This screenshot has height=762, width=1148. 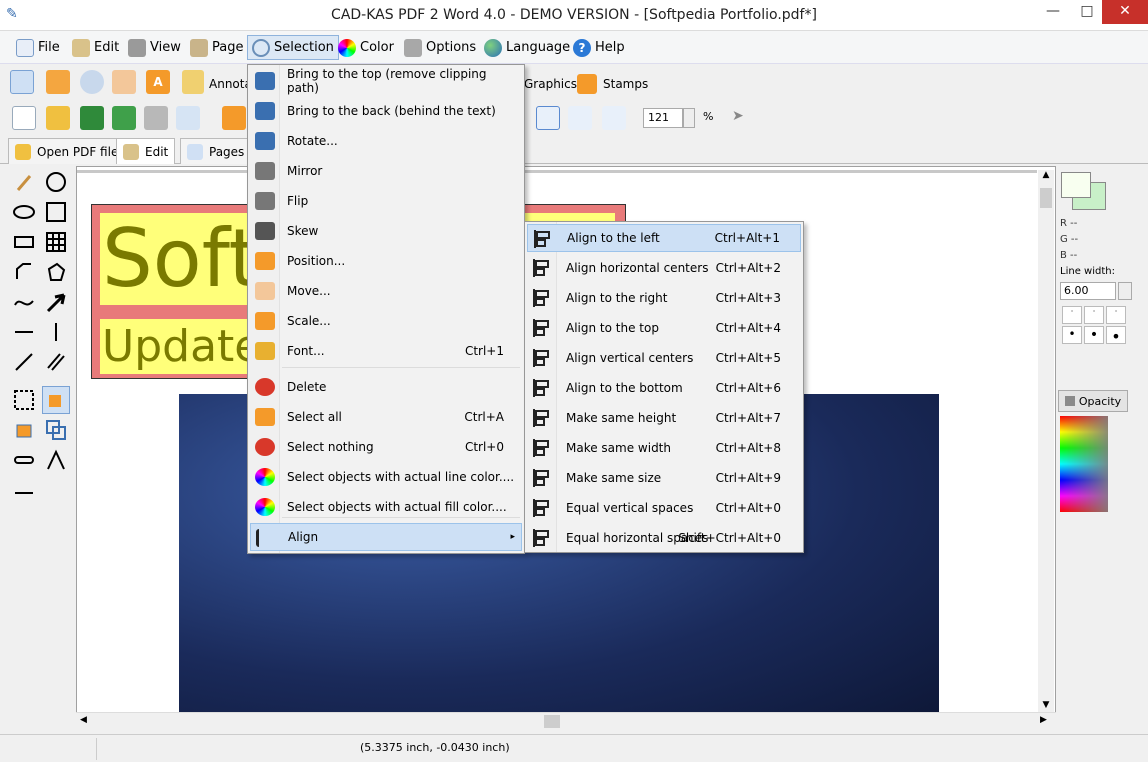 What do you see at coordinates (1046, 177) in the screenshot?
I see `scroll-up-arrow: ▲` at bounding box center [1046, 177].